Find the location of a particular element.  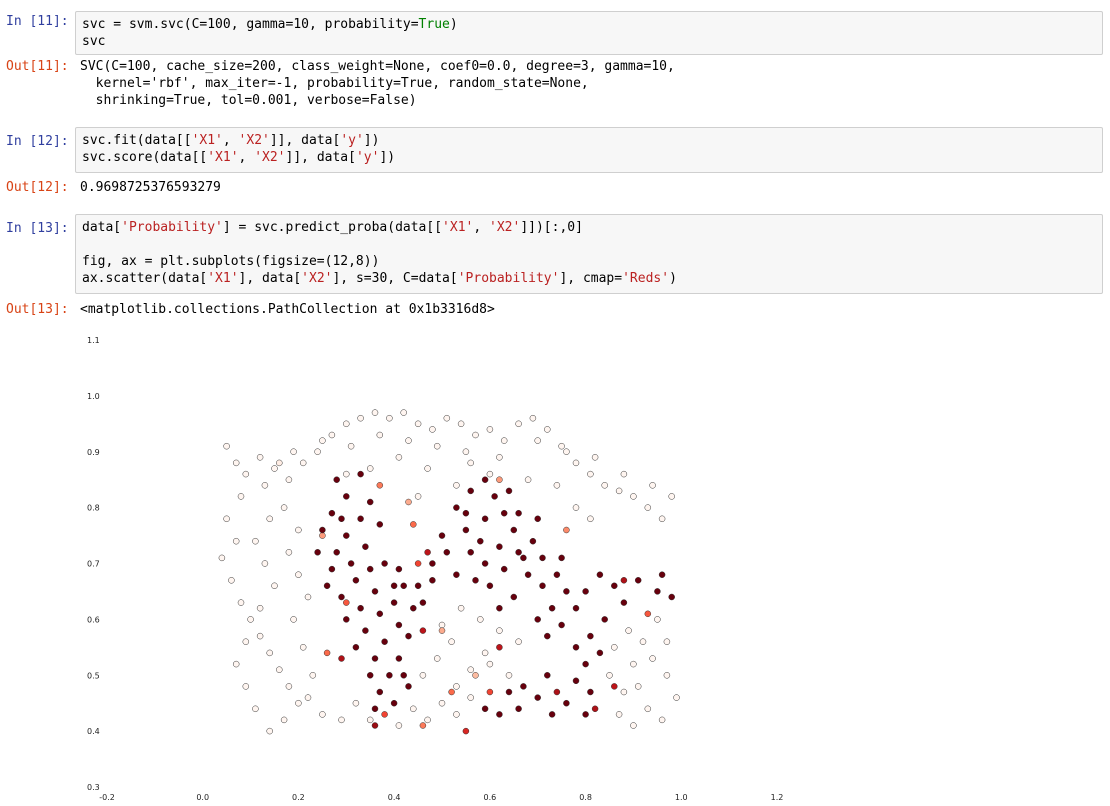

x-tick-label: 0.2 is located at coordinates (298, 797).